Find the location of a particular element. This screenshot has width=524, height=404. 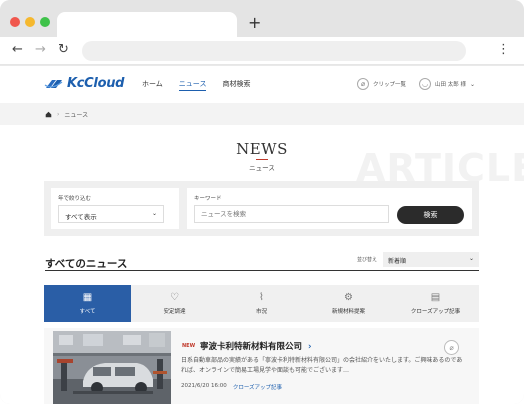

filter-panel: 年で絞り込む すべて表示 ⌄ キーワード 検索 is located at coordinates (261, 208).